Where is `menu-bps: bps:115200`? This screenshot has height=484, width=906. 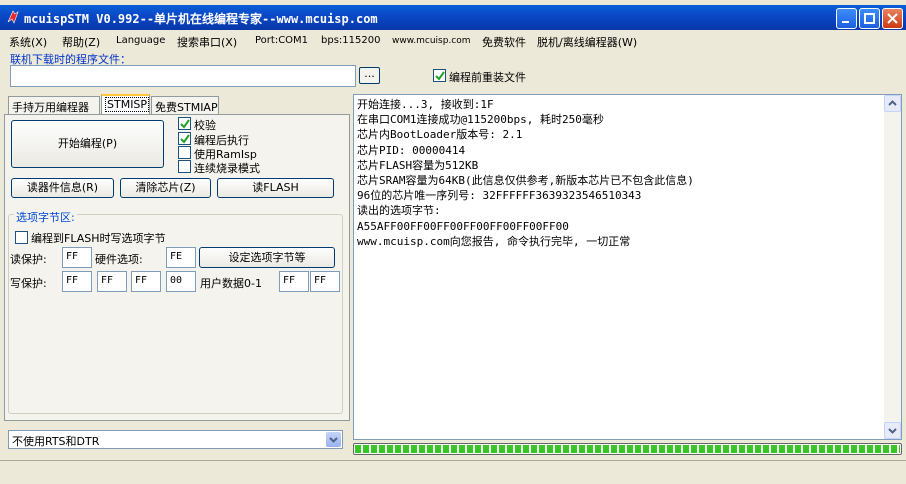
menu-bps: bps:115200 is located at coordinates (350, 40).